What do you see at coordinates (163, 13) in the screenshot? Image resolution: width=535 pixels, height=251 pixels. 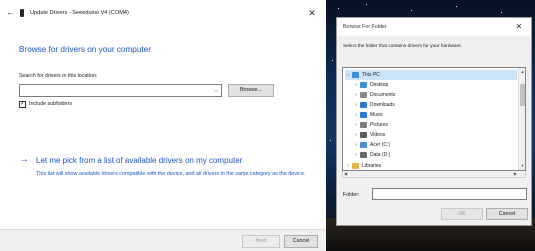 I see `title-bar: ← Update Drivers - Seeeduino V4 (COM4) ✕` at bounding box center [163, 13].